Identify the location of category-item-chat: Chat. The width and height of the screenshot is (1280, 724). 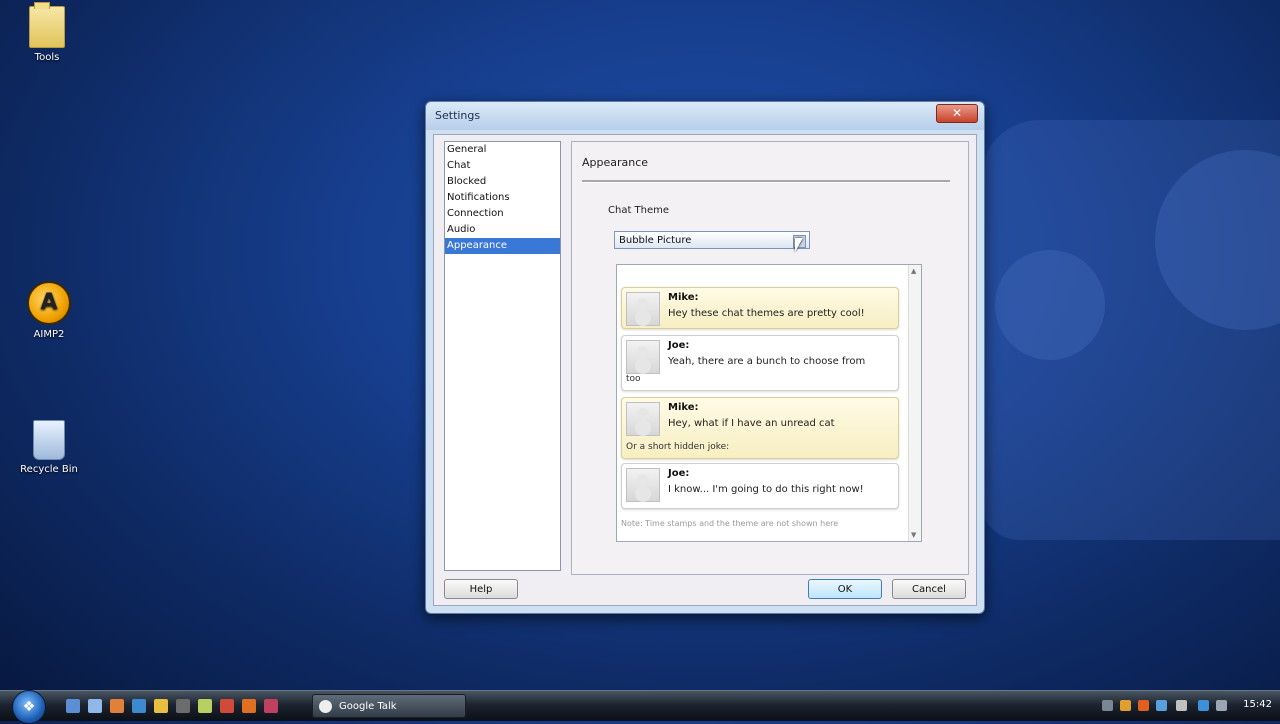
(502, 166).